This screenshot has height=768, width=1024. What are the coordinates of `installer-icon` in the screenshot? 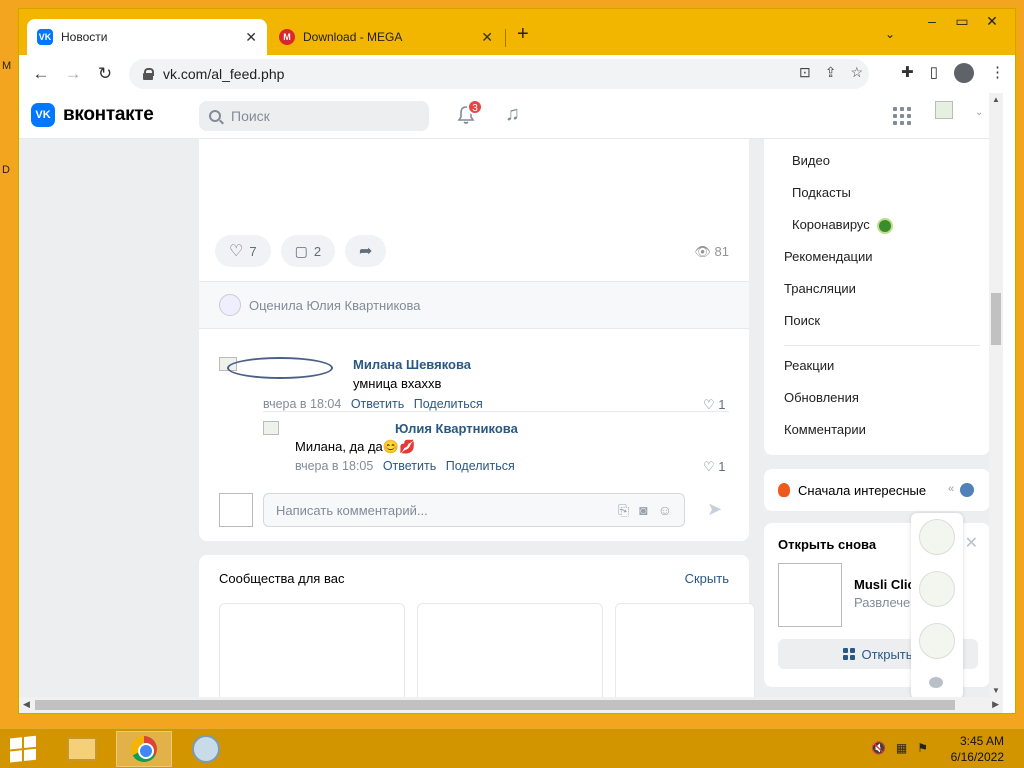 It's located at (206, 749).